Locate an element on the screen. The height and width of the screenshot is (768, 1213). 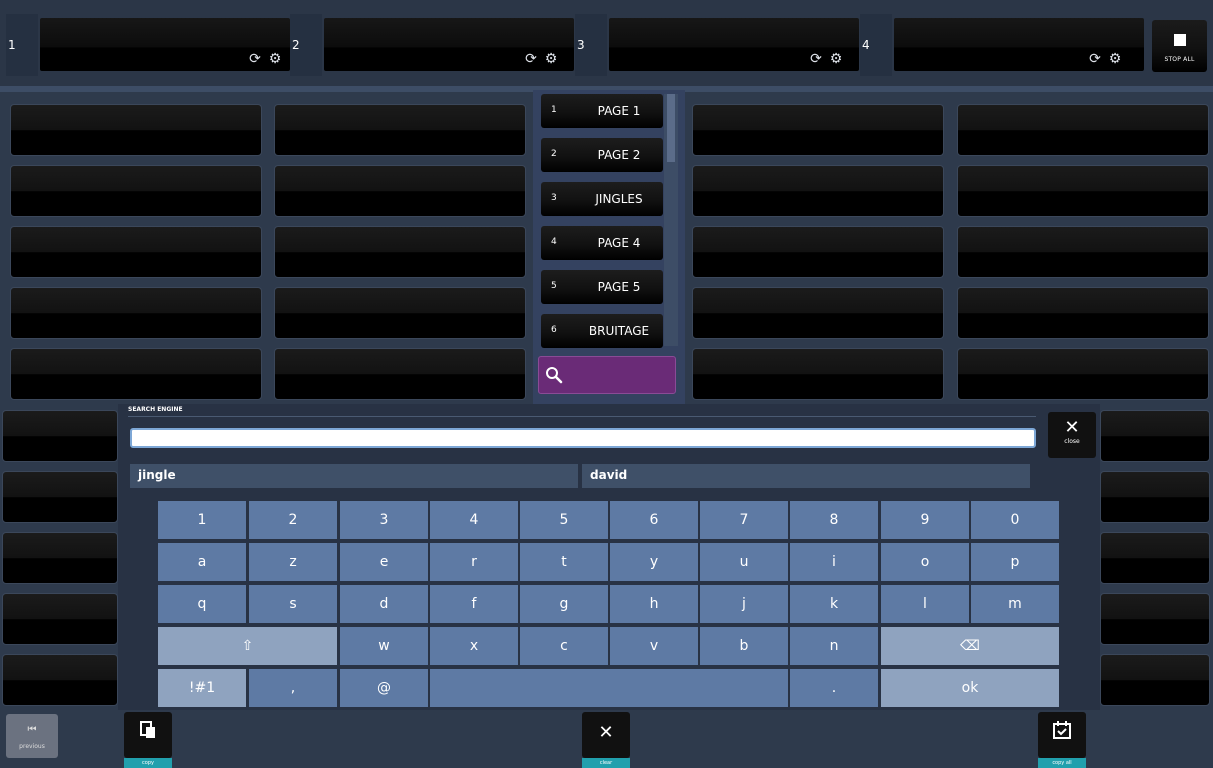
ok-key: ok is located at coordinates (970, 688).